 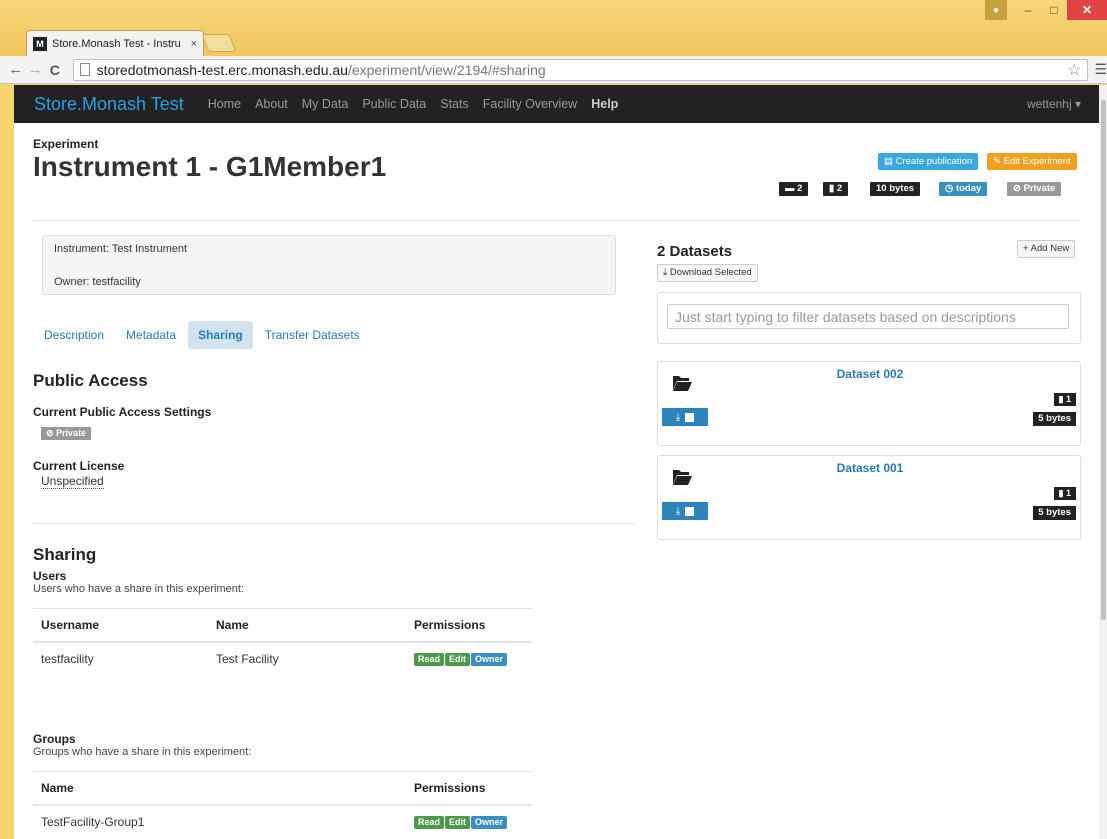 What do you see at coordinates (1074, 70) in the screenshot?
I see `bookmark-star-icon: ☆` at bounding box center [1074, 70].